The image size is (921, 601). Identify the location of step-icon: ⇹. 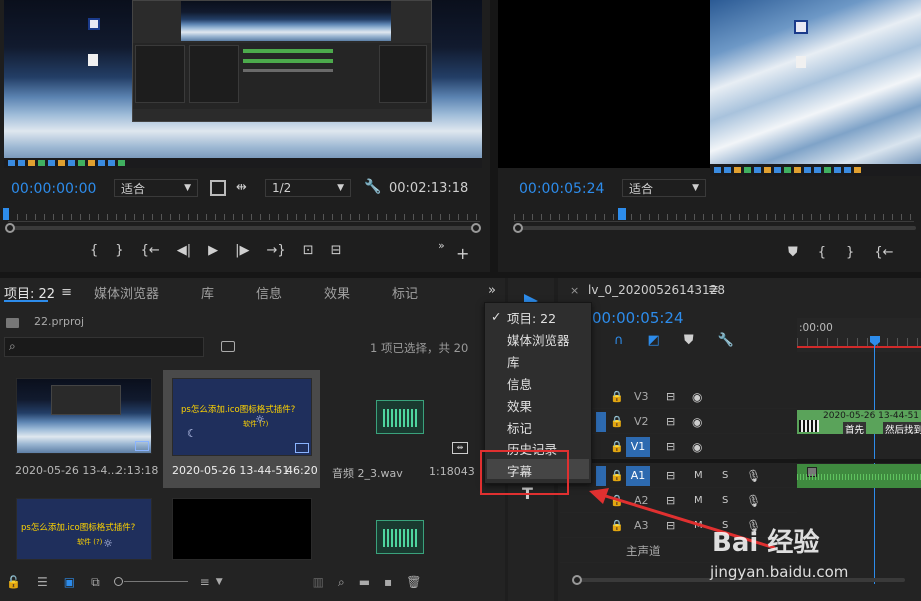
(241, 187).